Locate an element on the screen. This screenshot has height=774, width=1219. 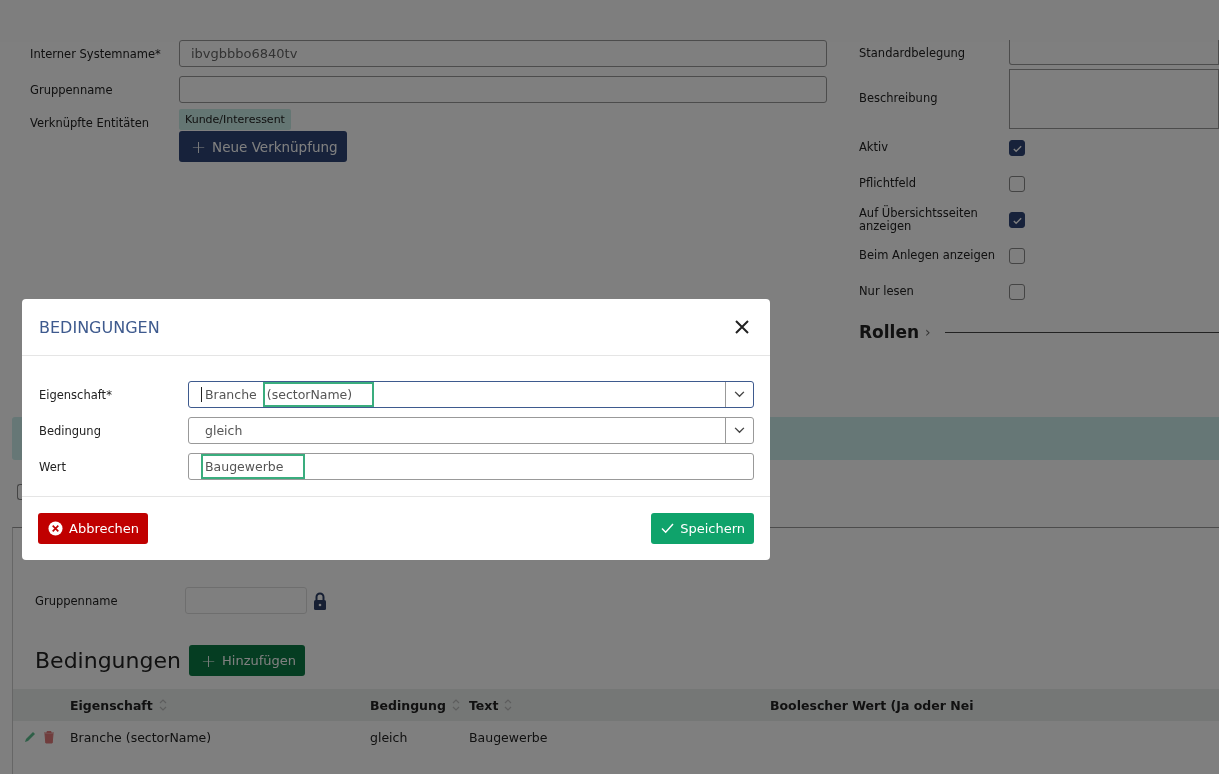
column-header: Text is located at coordinates (619, 705).